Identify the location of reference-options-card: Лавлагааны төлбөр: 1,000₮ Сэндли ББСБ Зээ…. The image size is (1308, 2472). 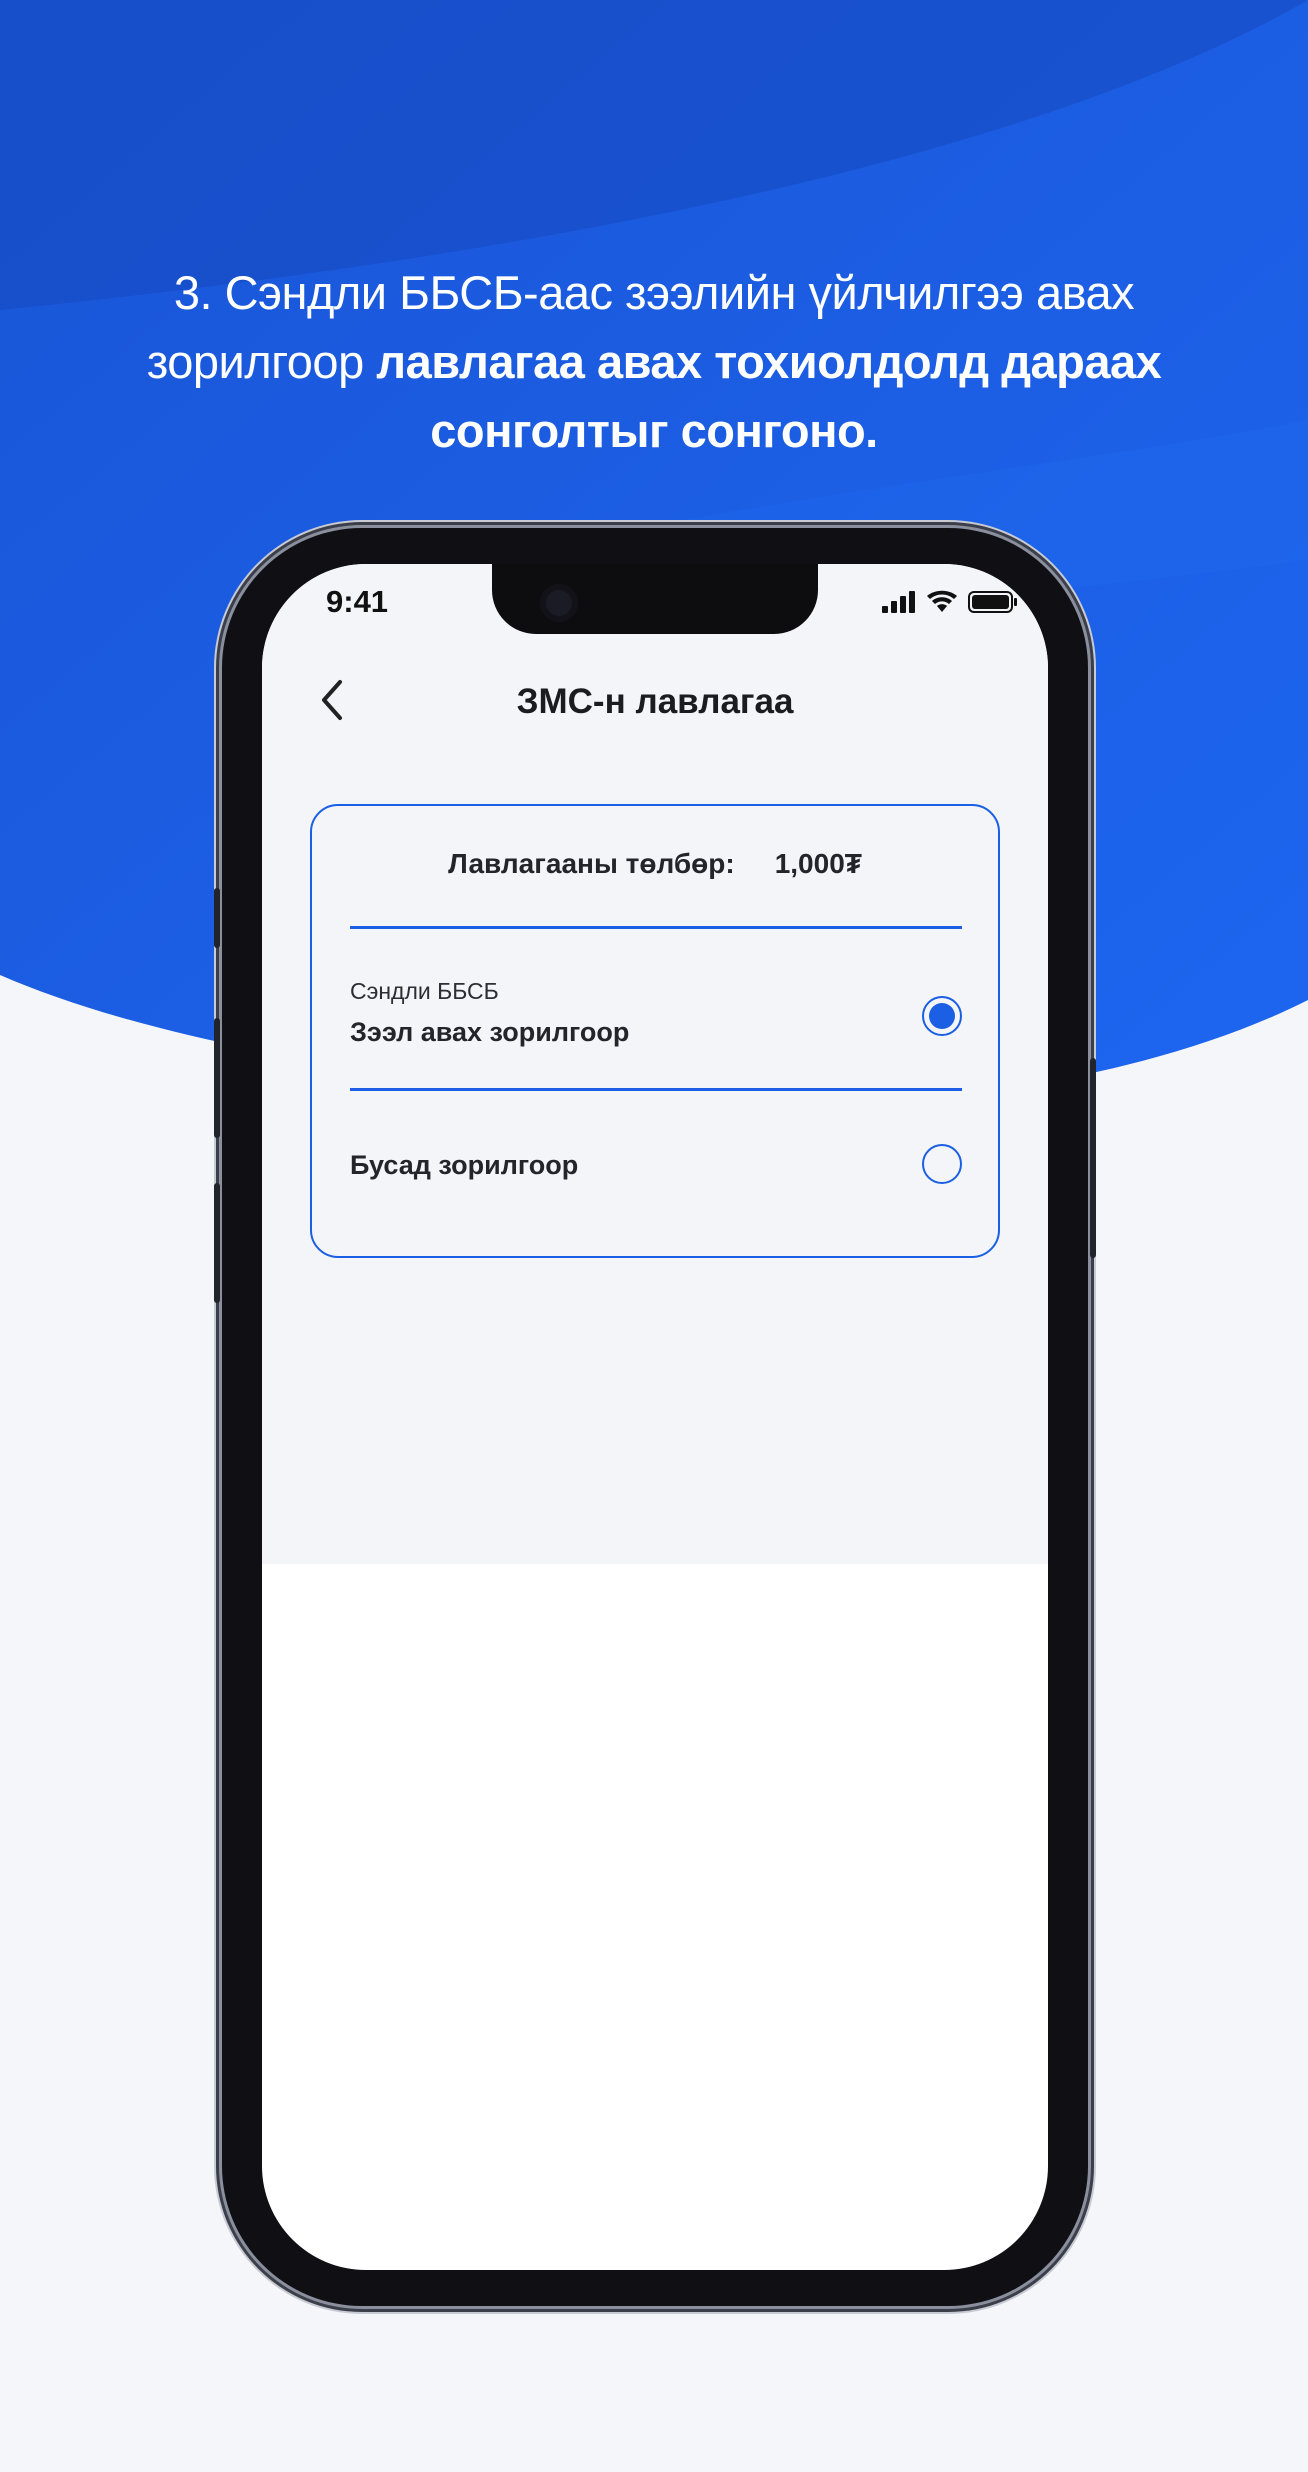
(655, 1031).